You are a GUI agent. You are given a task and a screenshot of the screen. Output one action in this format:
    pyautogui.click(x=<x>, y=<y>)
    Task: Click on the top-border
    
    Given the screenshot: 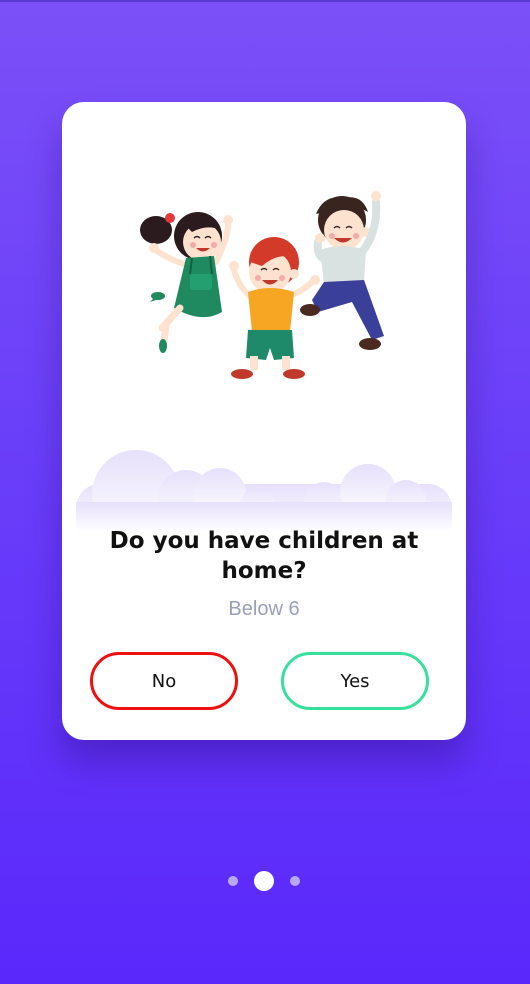 What is the action you would take?
    pyautogui.click(x=265, y=1)
    